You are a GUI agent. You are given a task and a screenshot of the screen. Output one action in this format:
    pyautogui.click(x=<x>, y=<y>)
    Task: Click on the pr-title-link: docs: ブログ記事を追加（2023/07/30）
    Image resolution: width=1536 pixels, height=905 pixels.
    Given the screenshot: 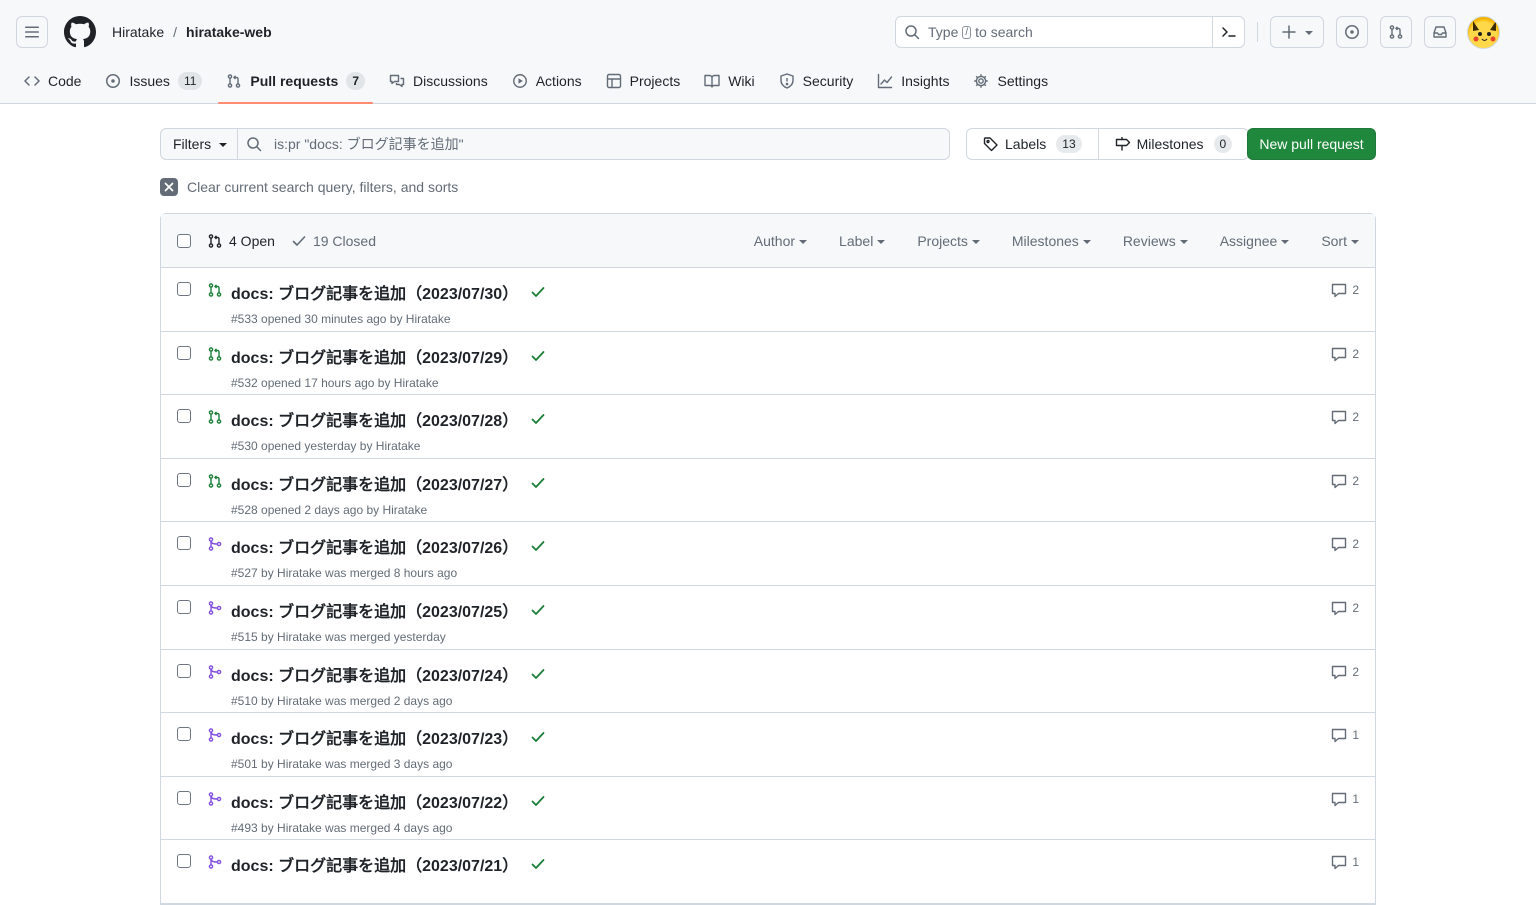 What is the action you would take?
    pyautogui.click(x=374, y=292)
    